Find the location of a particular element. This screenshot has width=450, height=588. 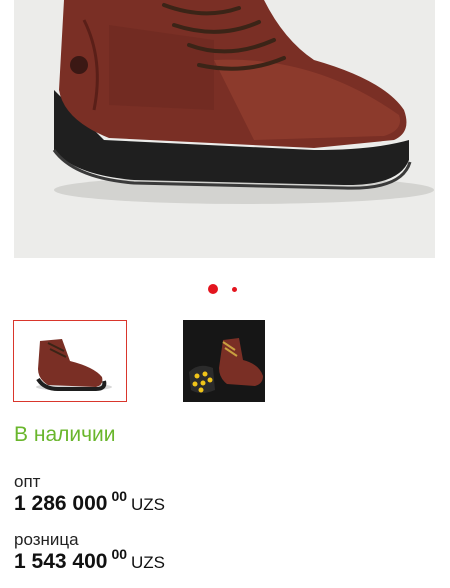

gallery-pagination is located at coordinates (225, 289).